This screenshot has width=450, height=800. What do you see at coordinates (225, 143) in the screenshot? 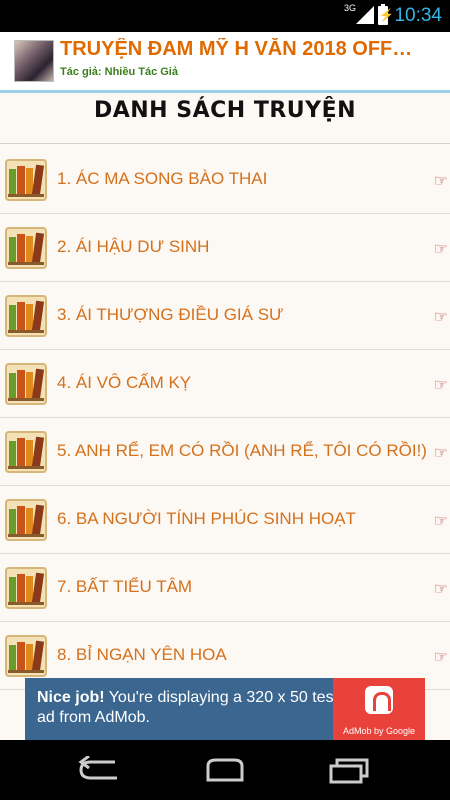
I see `divider` at bounding box center [225, 143].